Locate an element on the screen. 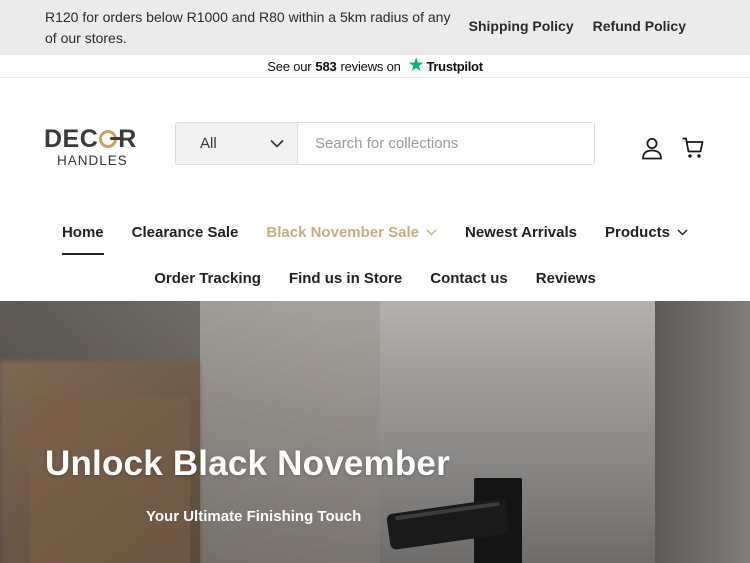  nav-black-november-sale-label: Black November Sale is located at coordinates (342, 232).